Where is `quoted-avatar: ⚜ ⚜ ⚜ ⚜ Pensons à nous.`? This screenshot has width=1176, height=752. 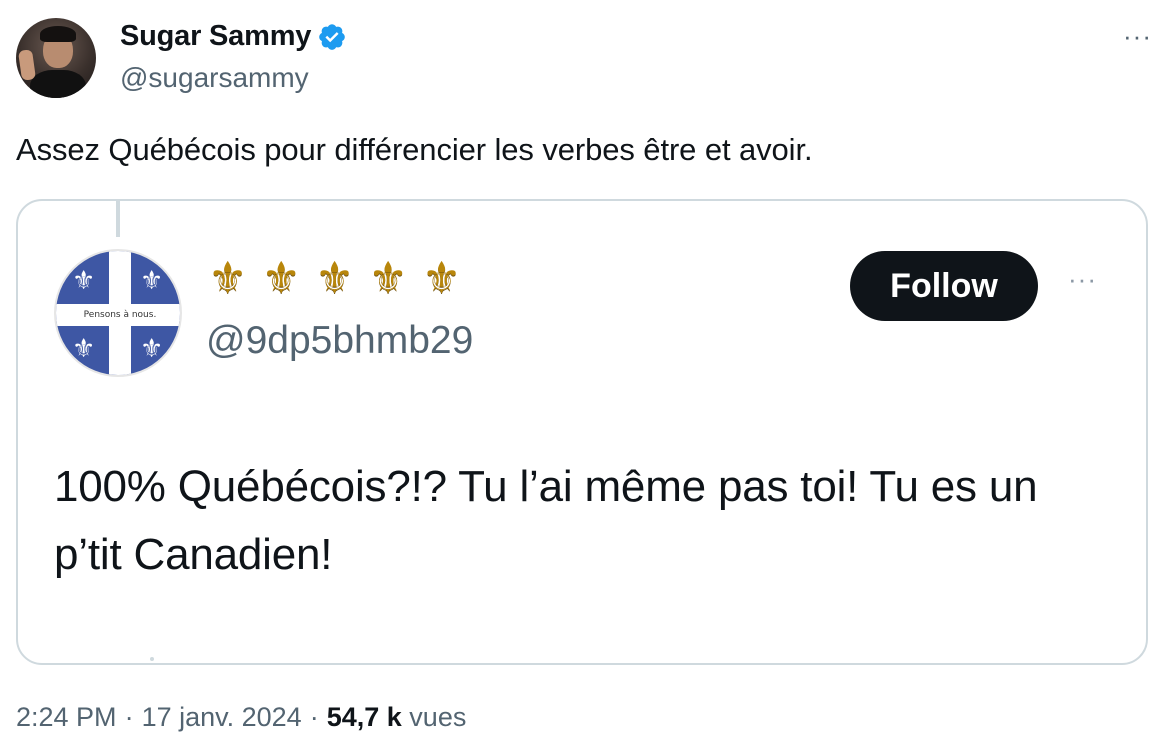
quoted-avatar: ⚜ ⚜ ⚜ ⚜ Pensons à nous. is located at coordinates (118, 313).